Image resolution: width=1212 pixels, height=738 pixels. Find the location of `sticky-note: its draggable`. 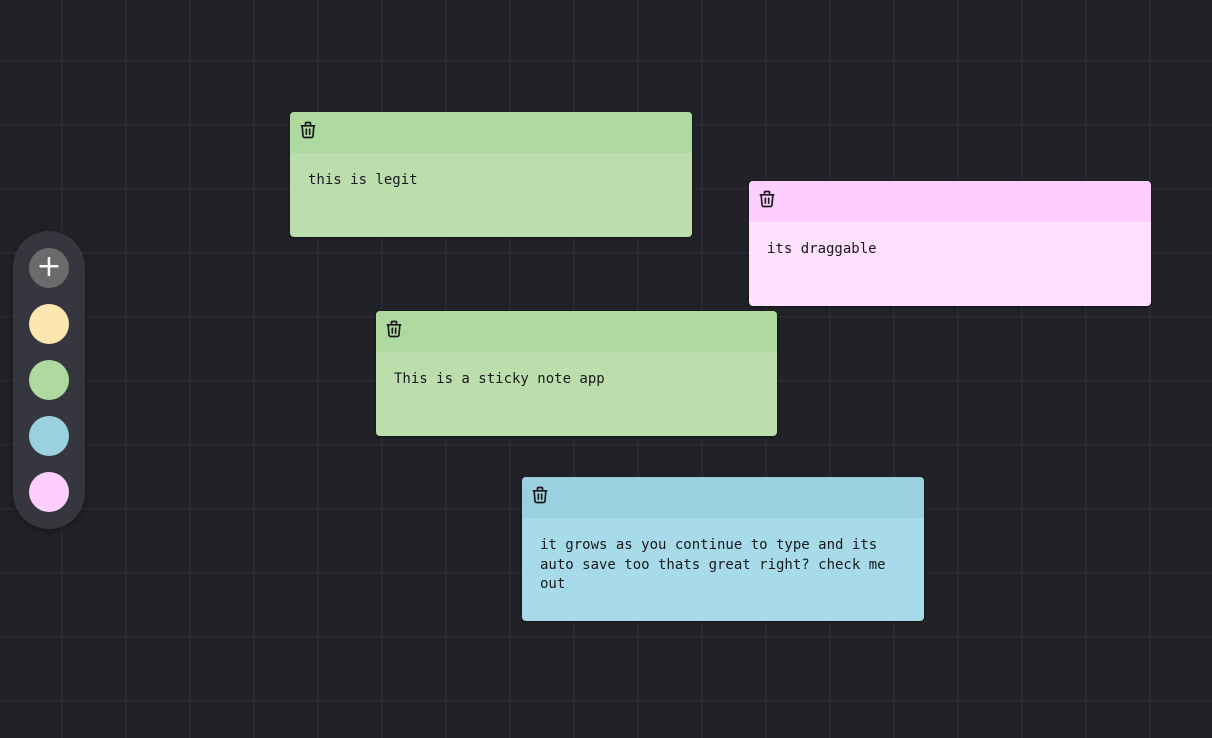

sticky-note: its draggable is located at coordinates (950, 243).